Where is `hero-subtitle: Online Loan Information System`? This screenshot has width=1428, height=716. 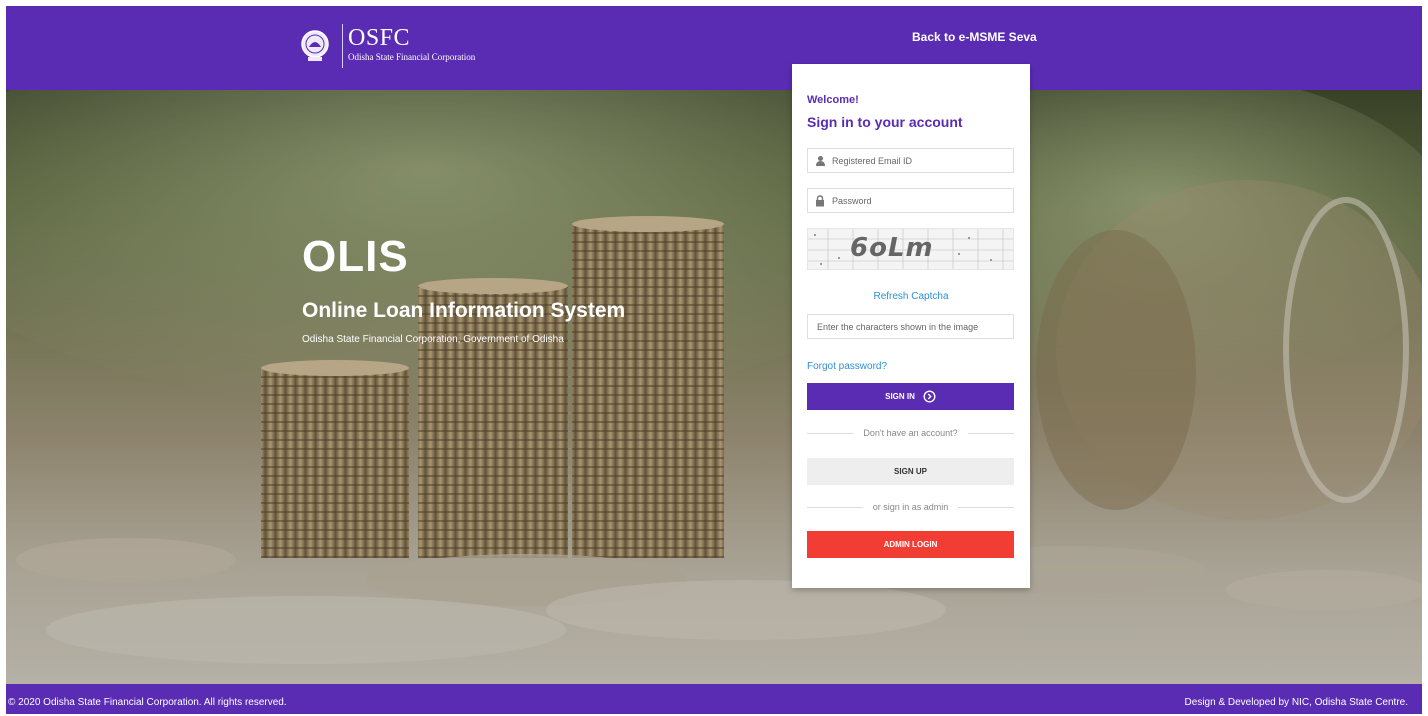
hero-subtitle: Online Loan Information System is located at coordinates (464, 310).